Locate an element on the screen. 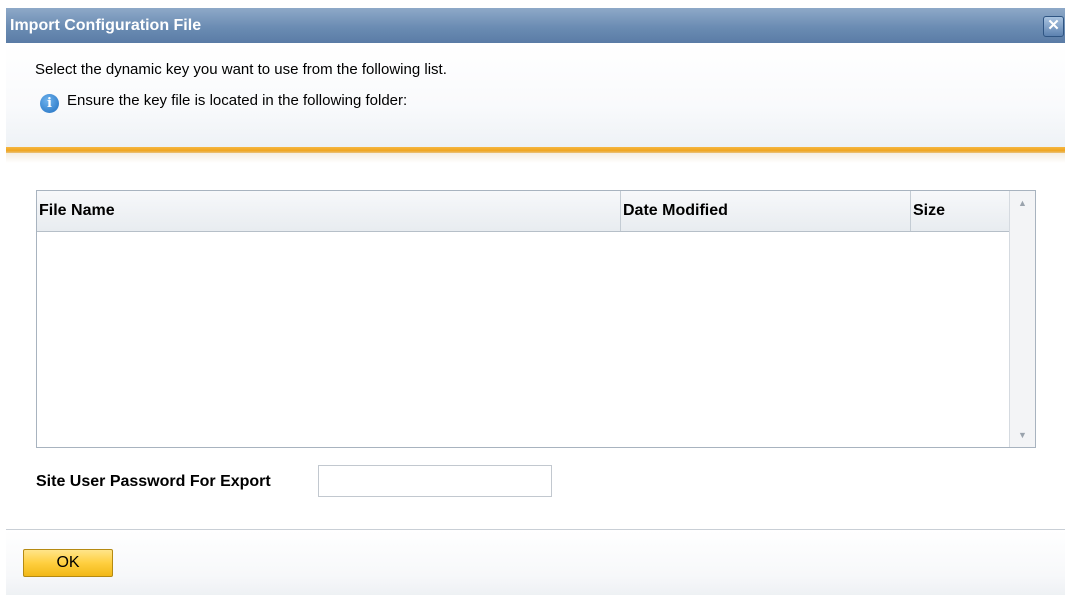 Image resolution: width=1065 pixels, height=595 pixels. close-icon: ✕ is located at coordinates (1053, 26).